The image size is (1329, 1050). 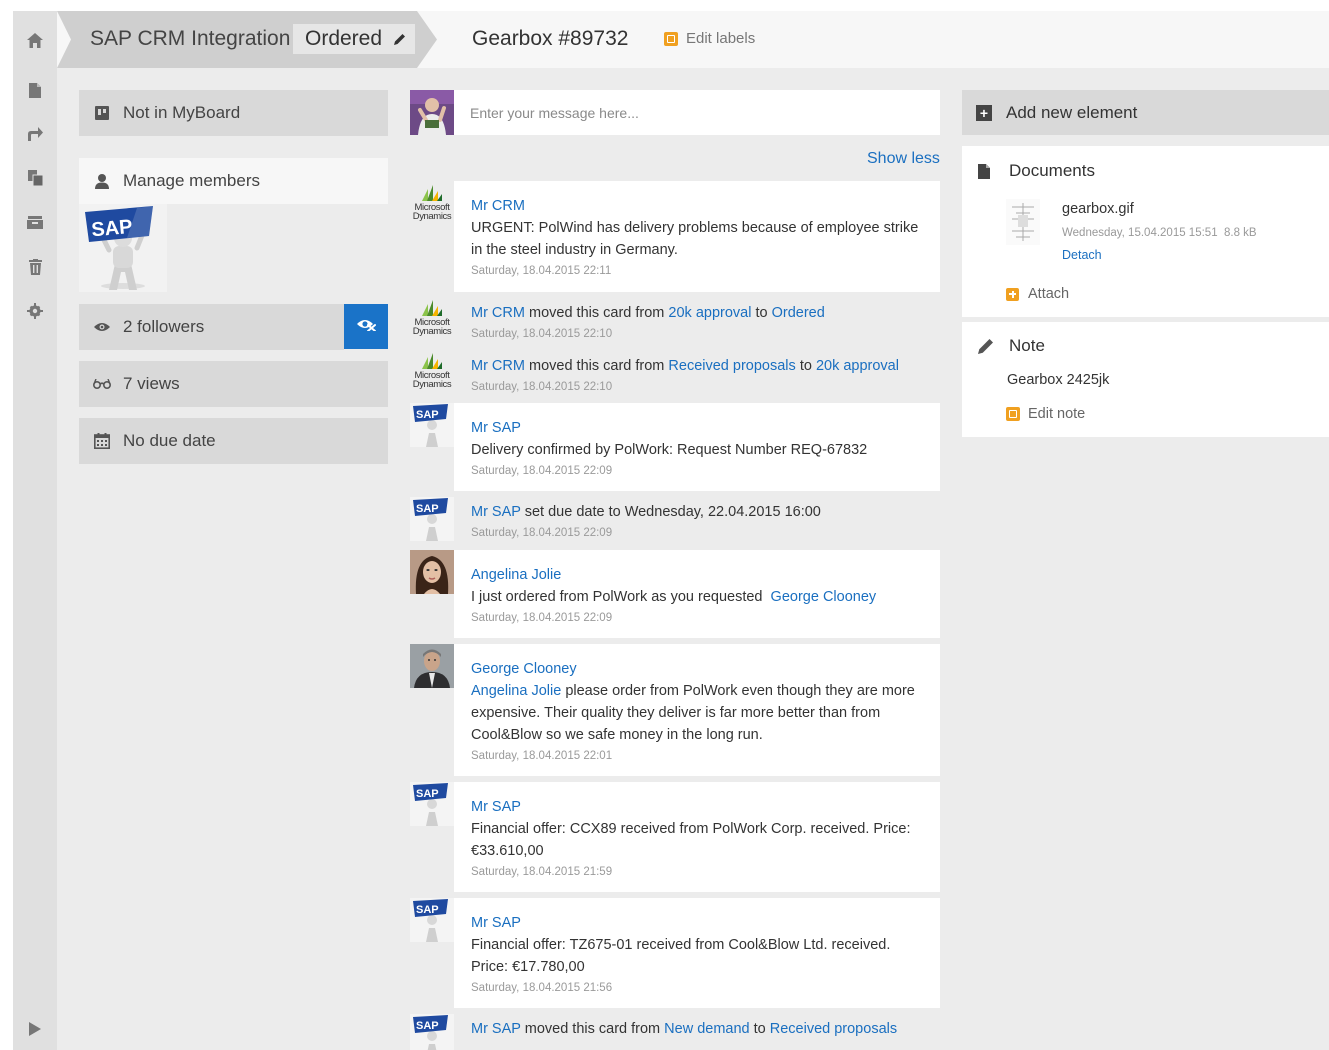 I want to click on list-link: New demand, so click(x=706, y=1029).